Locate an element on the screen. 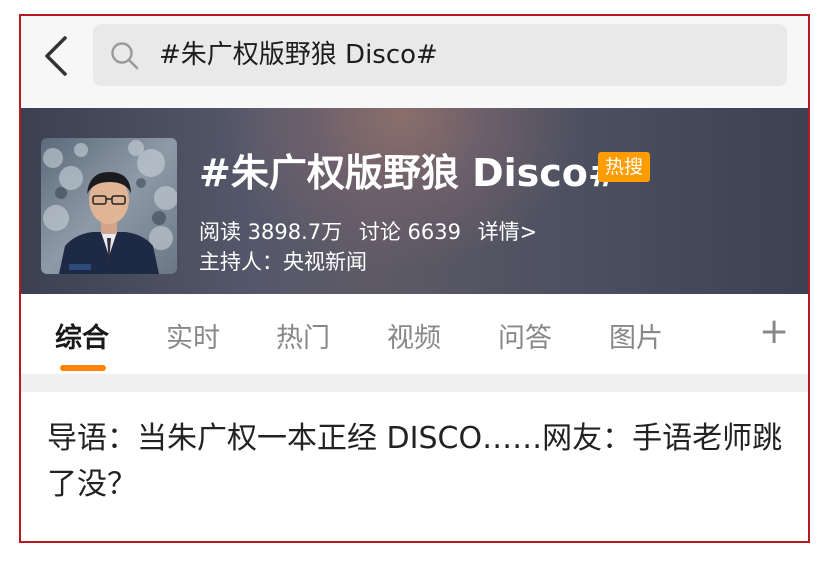 Image resolution: width=828 pixels, height=579 pixels. tab-bar: 综合 实时 热门 视频 问答 图片 + is located at coordinates (414, 334).